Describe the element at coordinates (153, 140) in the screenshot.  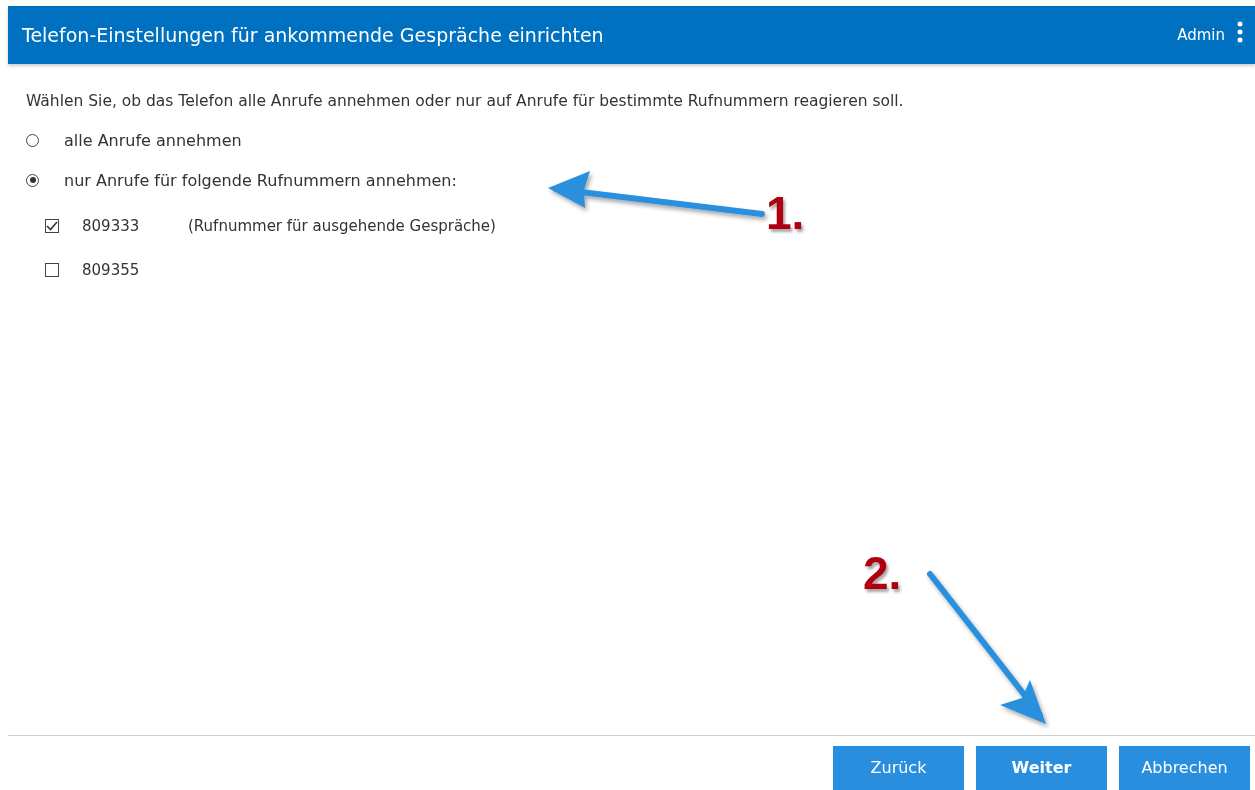
I see `option-label: alle Anrufe annehmen` at that location.